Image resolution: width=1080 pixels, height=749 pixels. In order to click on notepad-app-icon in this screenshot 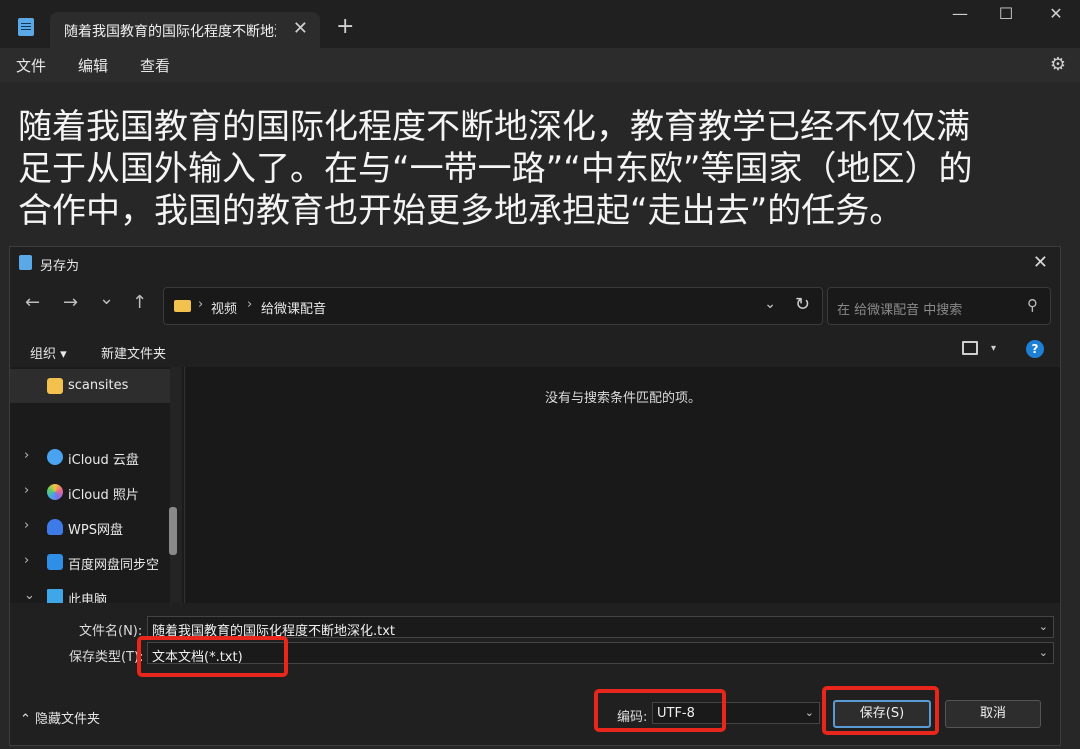, I will do `click(26, 27)`.